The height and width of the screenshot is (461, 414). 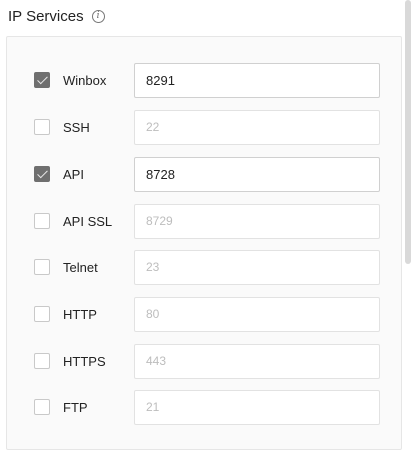 What do you see at coordinates (80, 267) in the screenshot?
I see `service-label: Telnet` at bounding box center [80, 267].